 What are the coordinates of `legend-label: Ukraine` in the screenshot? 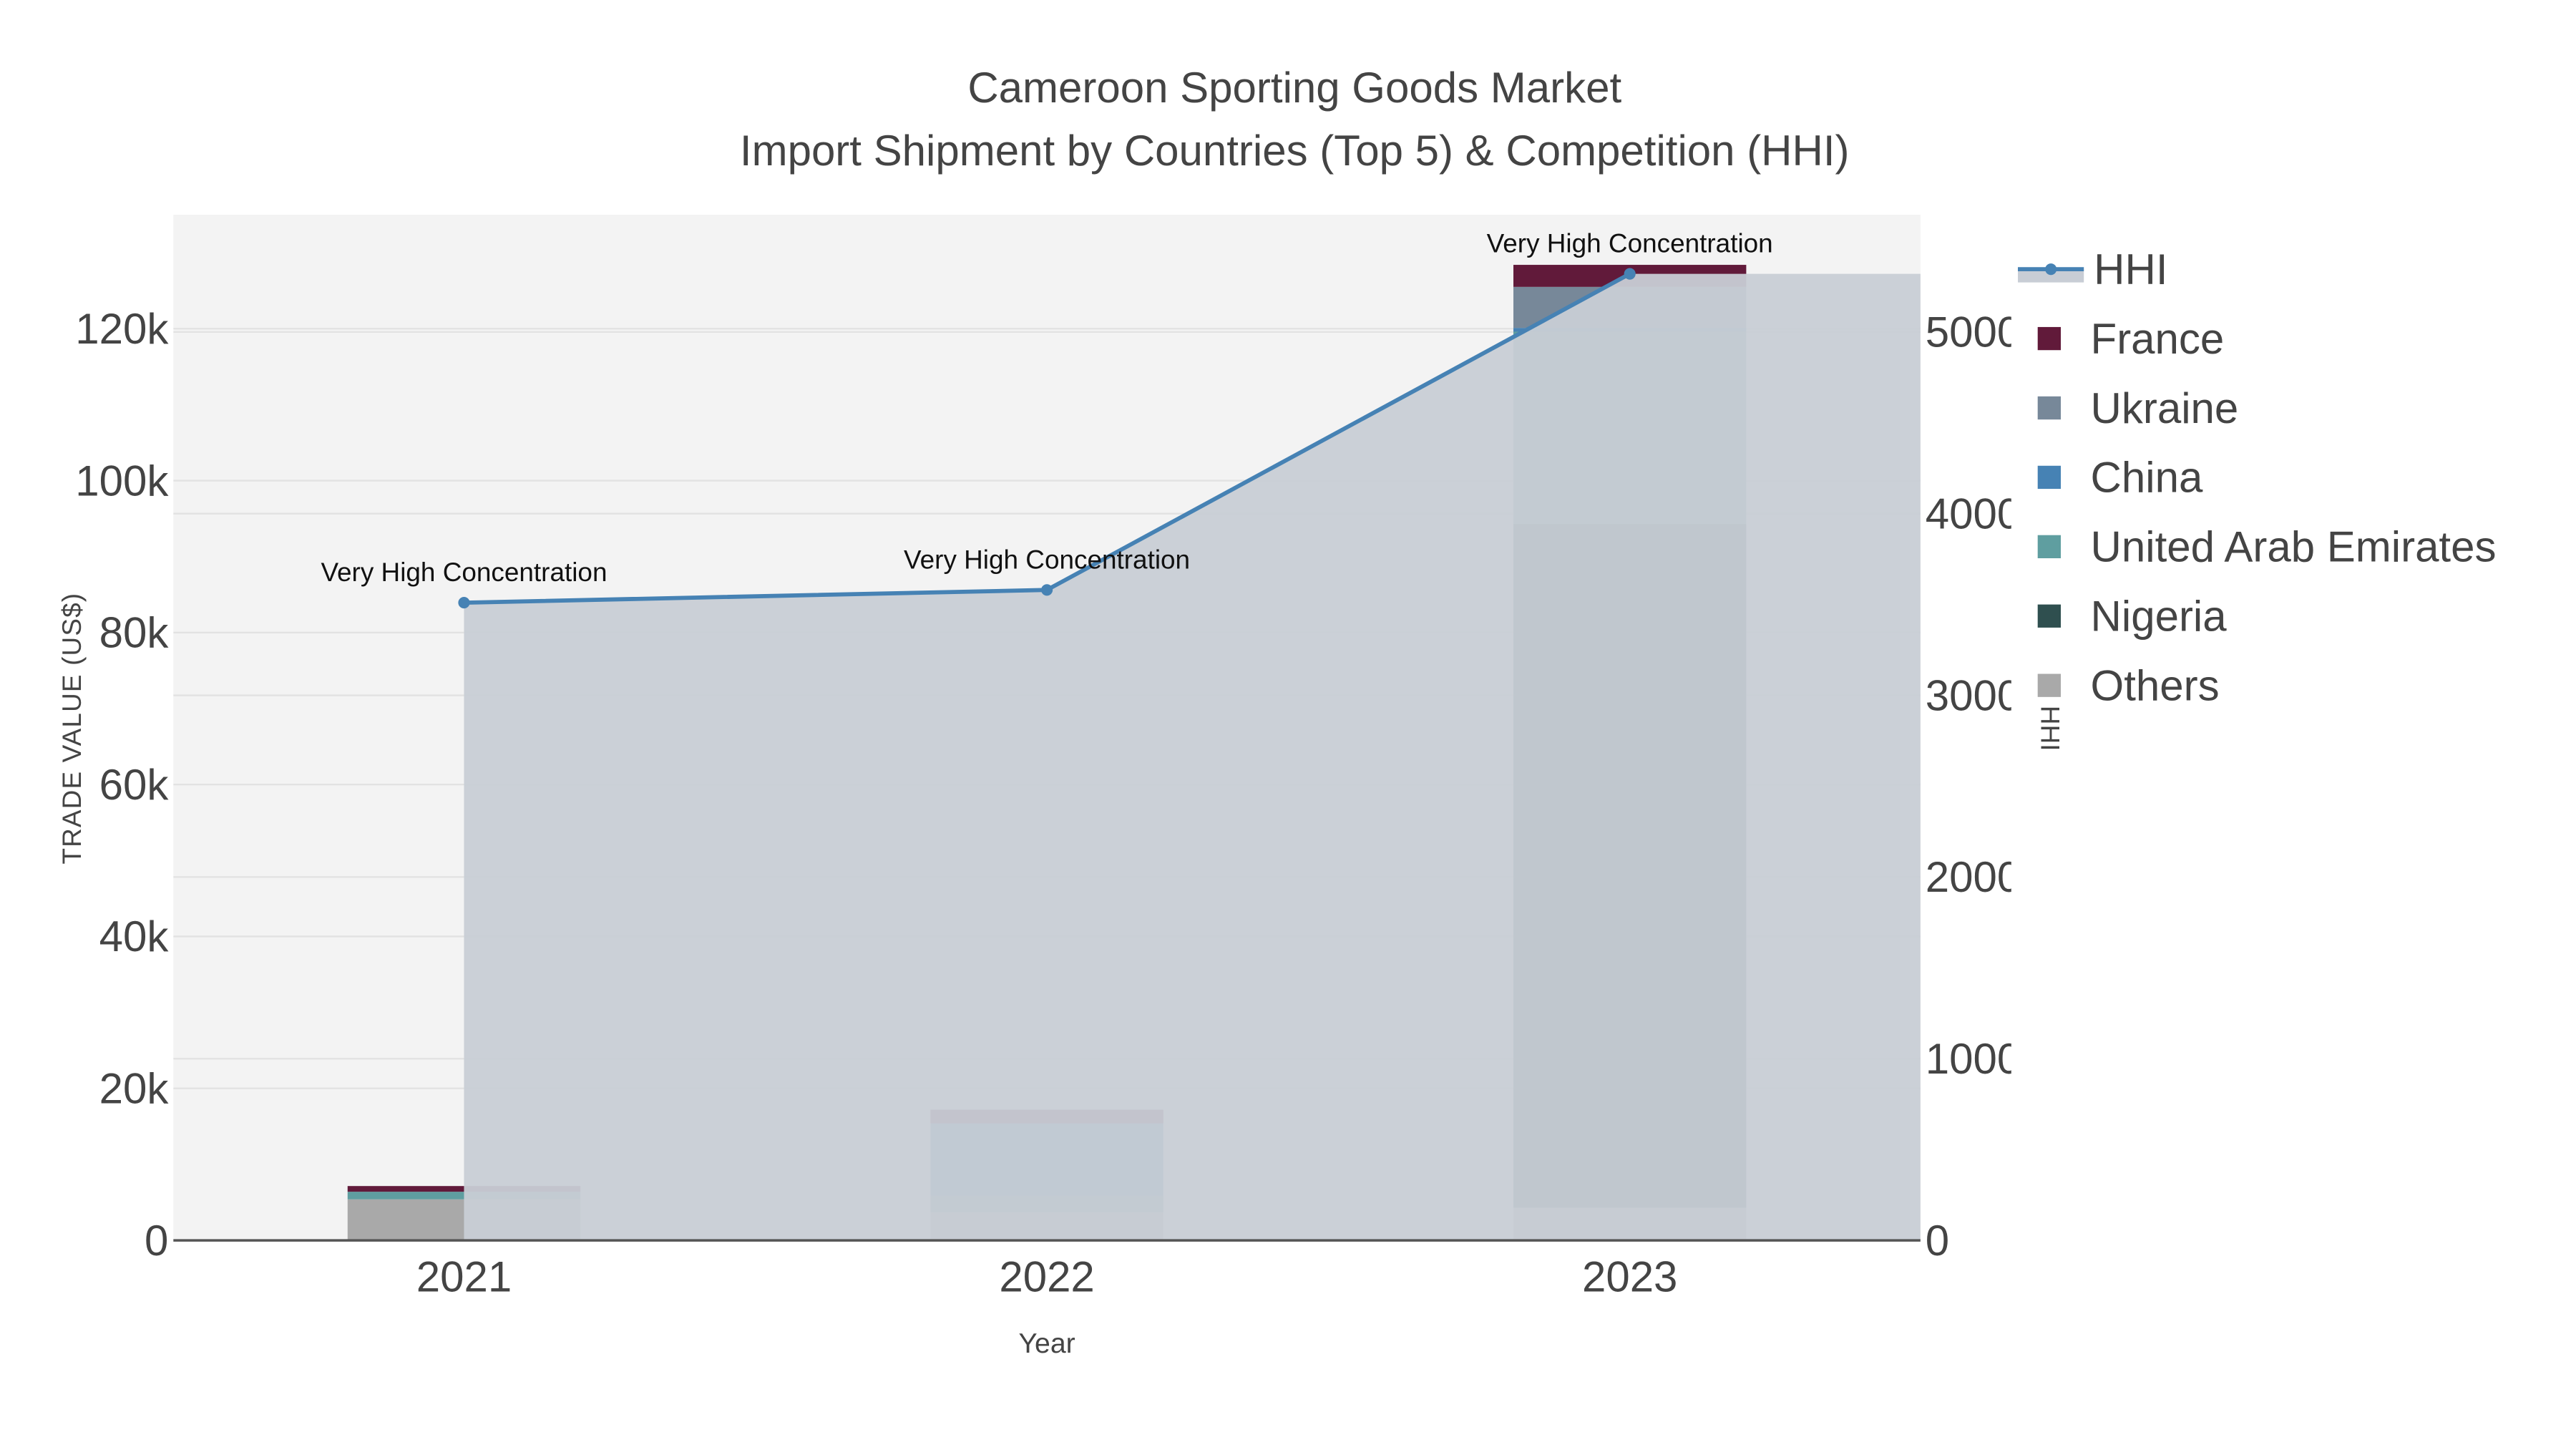 It's located at (2164, 407).